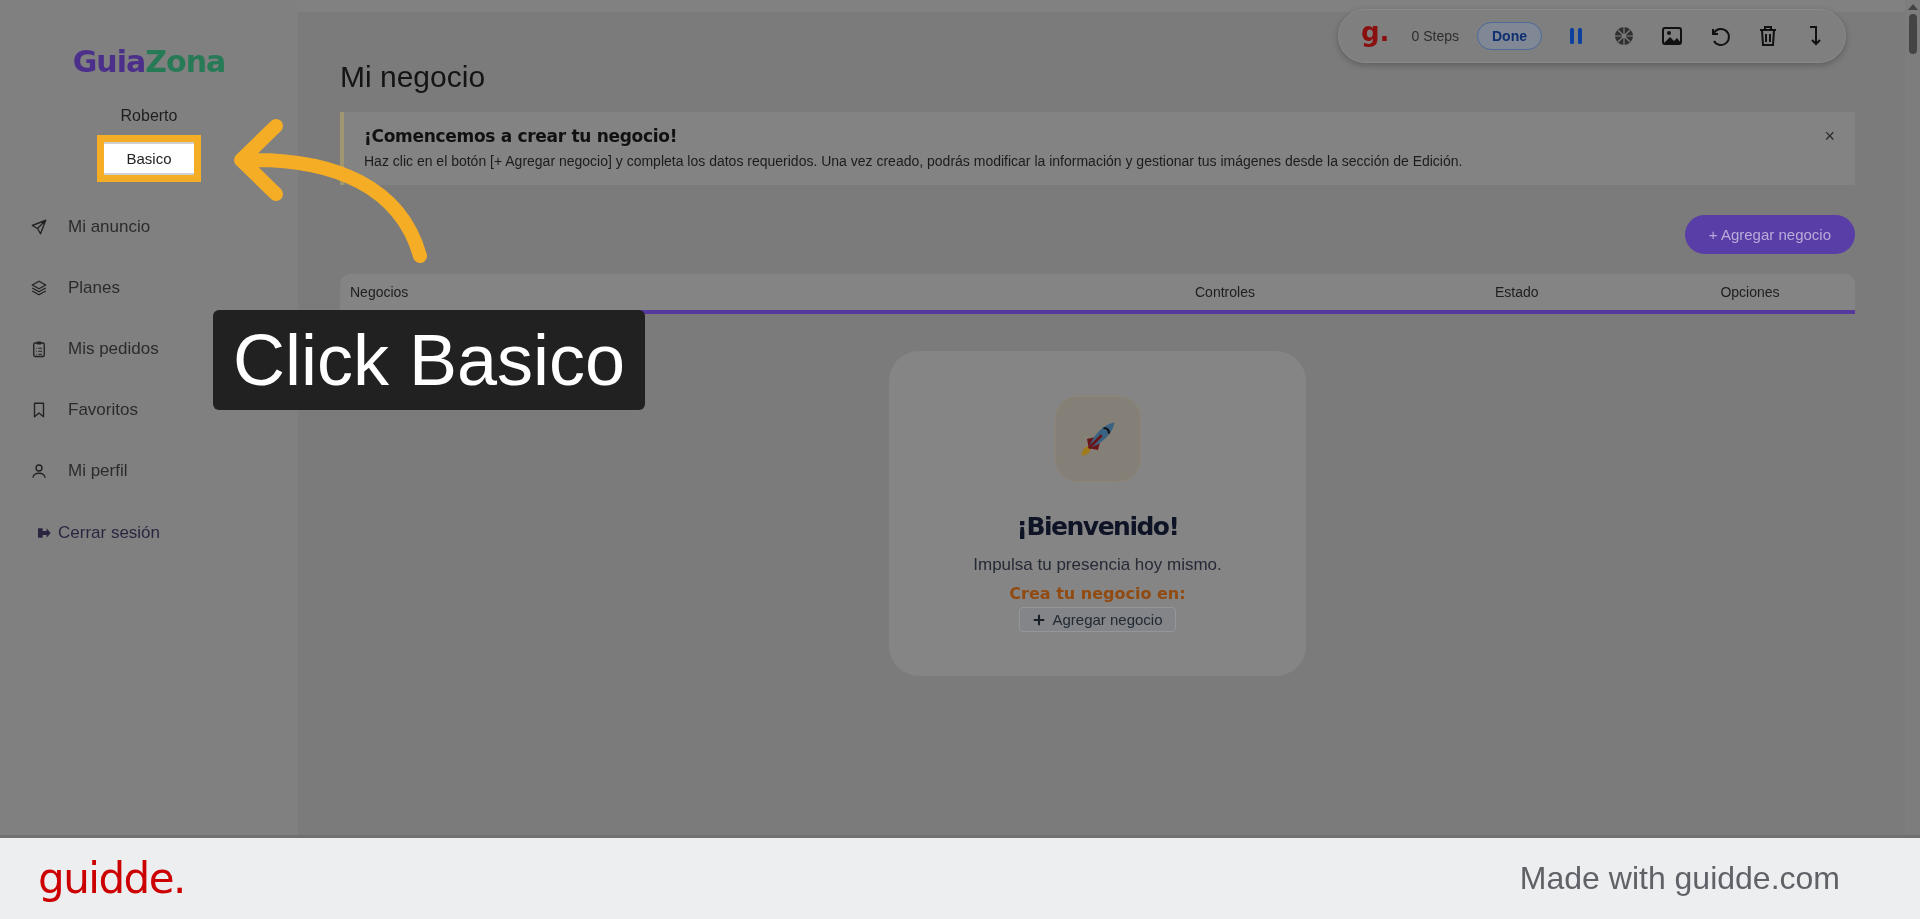  Describe the element at coordinates (1912, 34) in the screenshot. I see `scrollbar-thumb` at that location.